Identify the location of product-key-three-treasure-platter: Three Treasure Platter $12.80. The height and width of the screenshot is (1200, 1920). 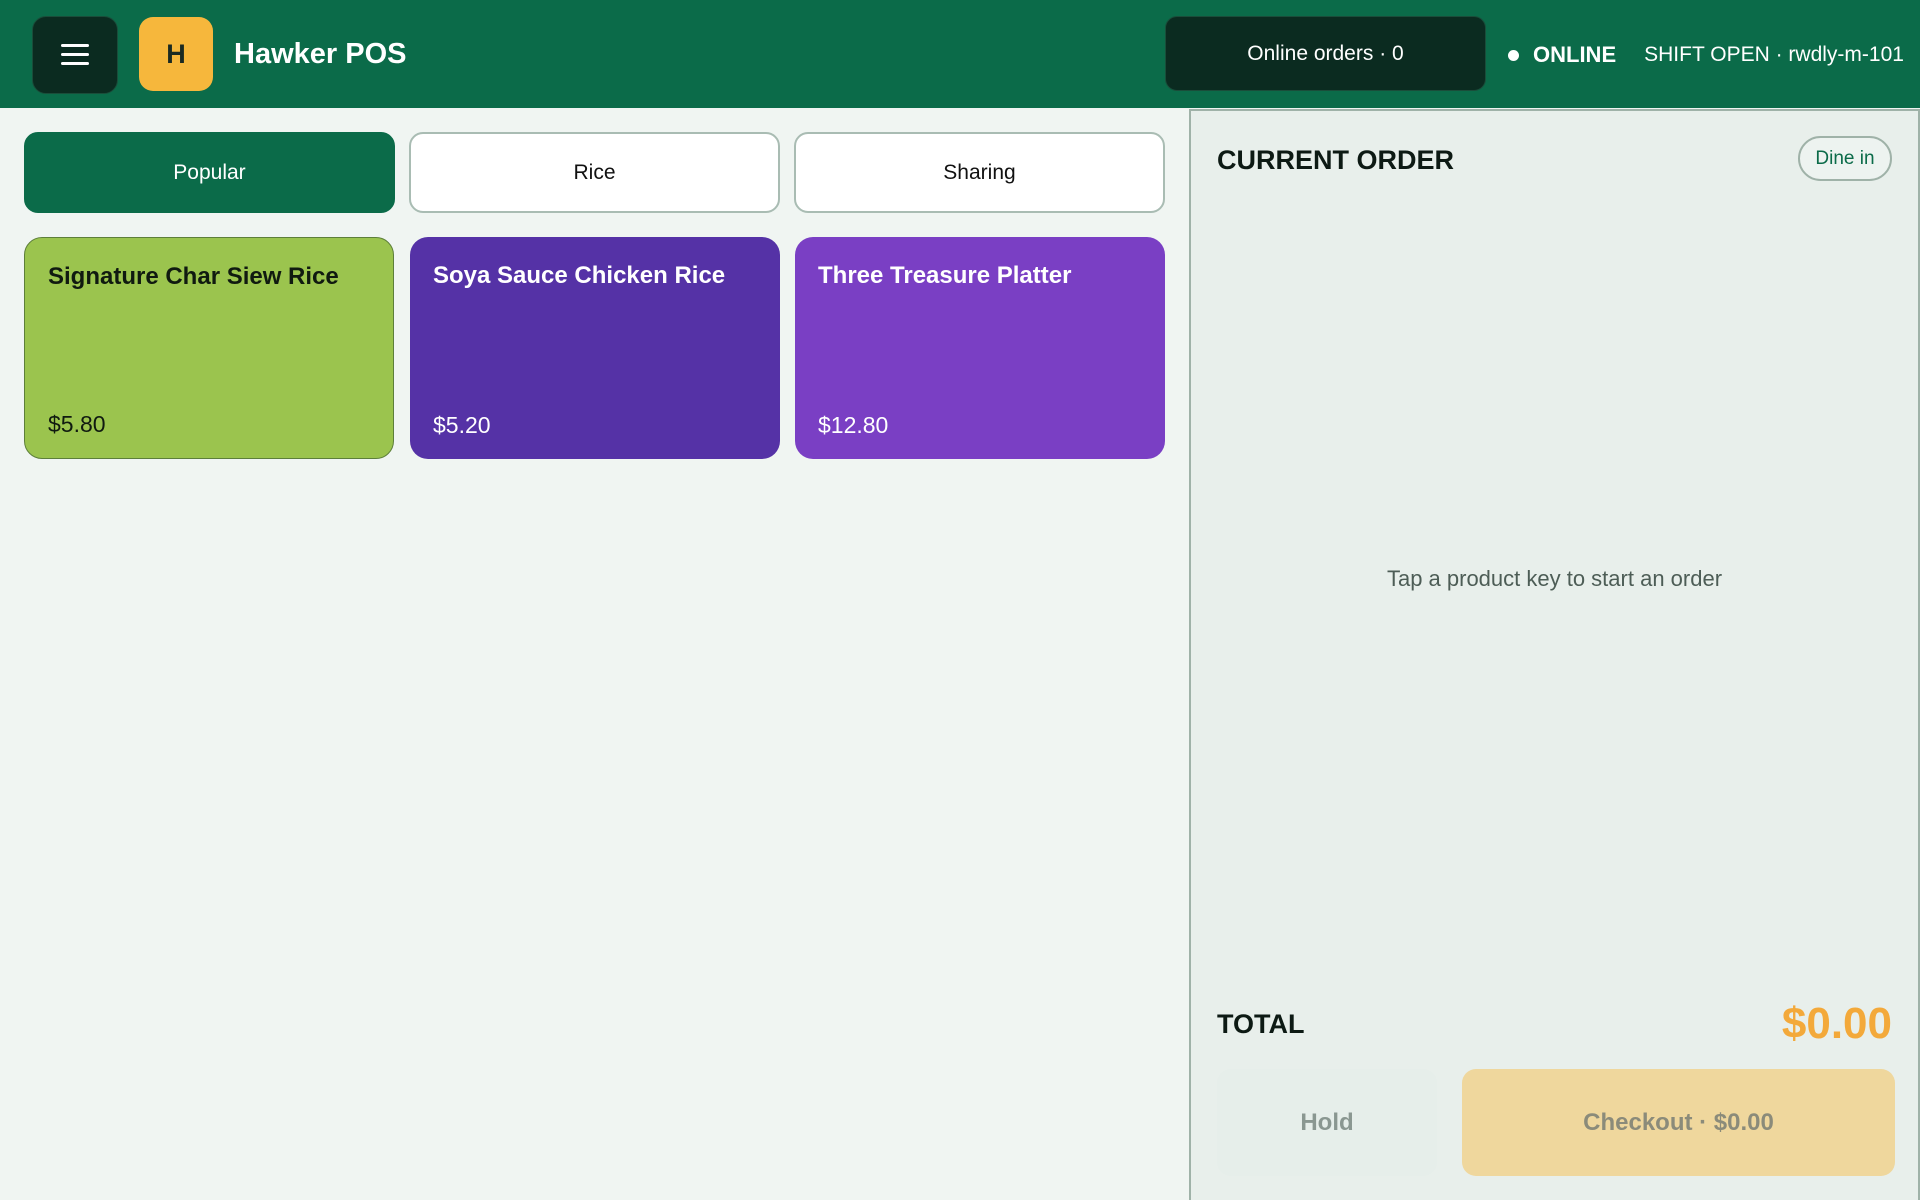
(980, 348).